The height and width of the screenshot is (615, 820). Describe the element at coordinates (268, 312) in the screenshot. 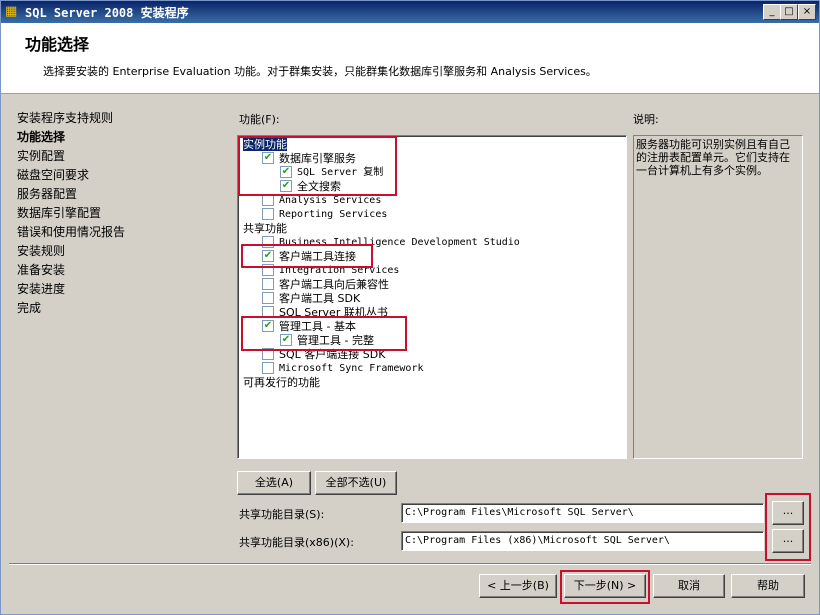

I see `checkbox-books-online` at that location.